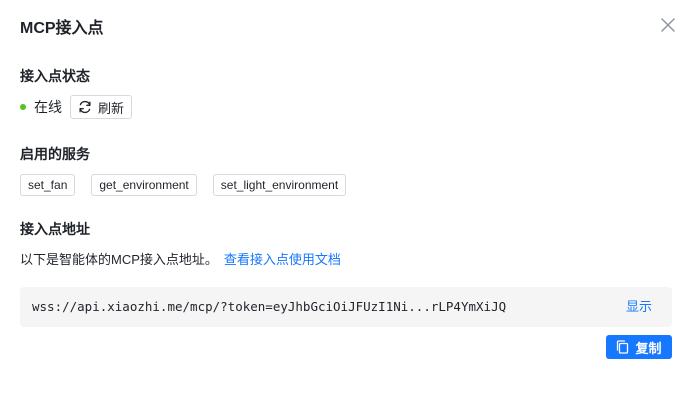 This screenshot has height=413, width=681. What do you see at coordinates (55, 154) in the screenshot?
I see `services-section-label: 启用的服务` at bounding box center [55, 154].